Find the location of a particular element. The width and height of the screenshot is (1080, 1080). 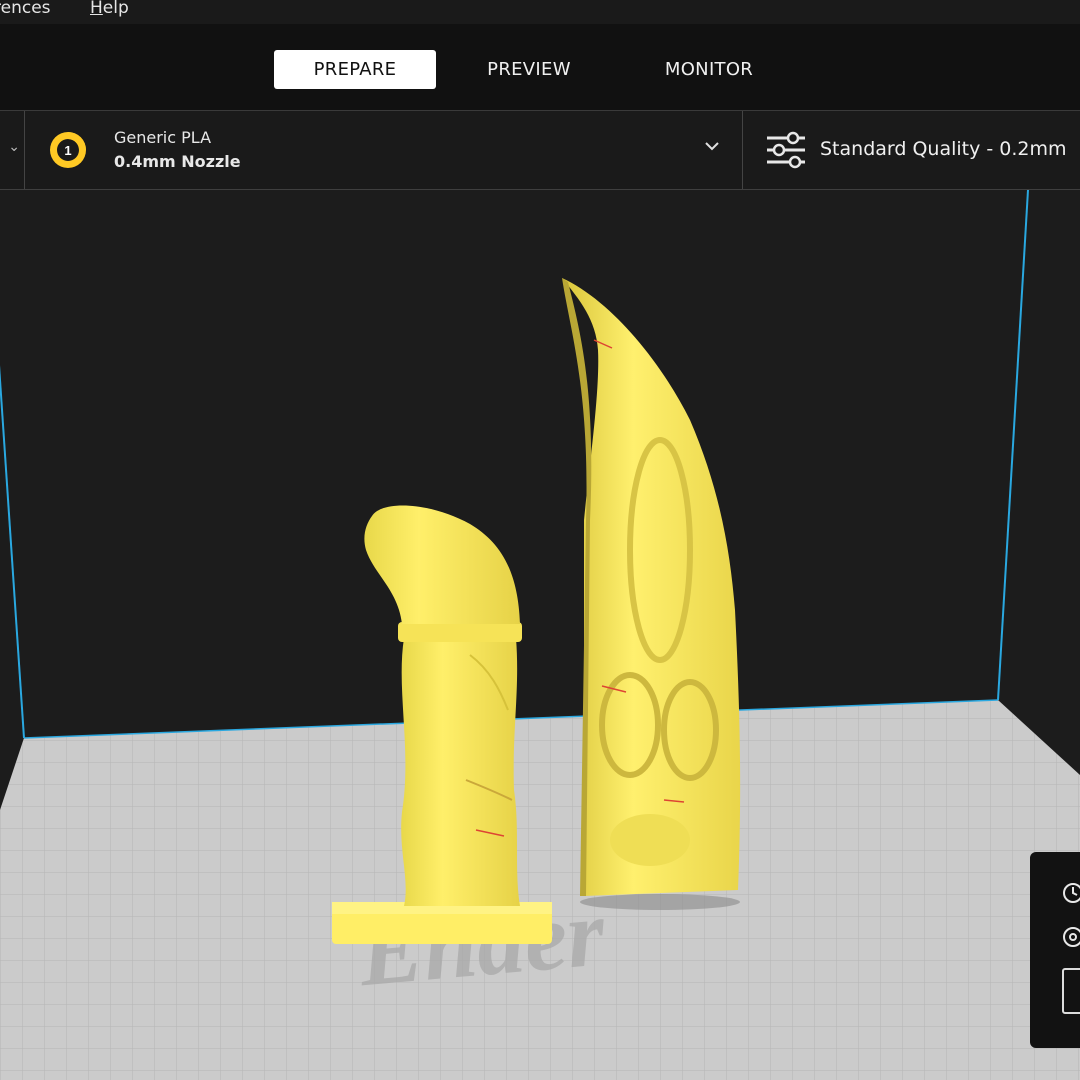

model-shadow is located at coordinates (660, 902).